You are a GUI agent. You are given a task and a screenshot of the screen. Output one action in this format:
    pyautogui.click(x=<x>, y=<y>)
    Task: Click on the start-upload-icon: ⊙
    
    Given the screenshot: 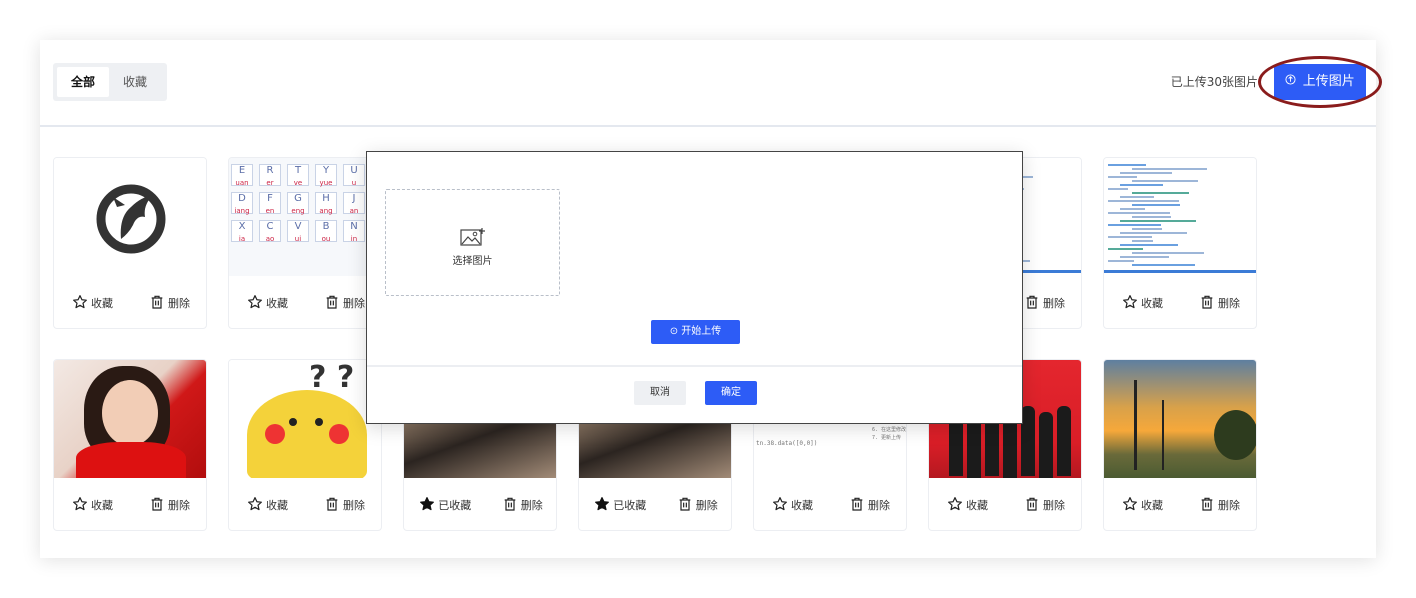 What is the action you would take?
    pyautogui.click(x=675, y=331)
    